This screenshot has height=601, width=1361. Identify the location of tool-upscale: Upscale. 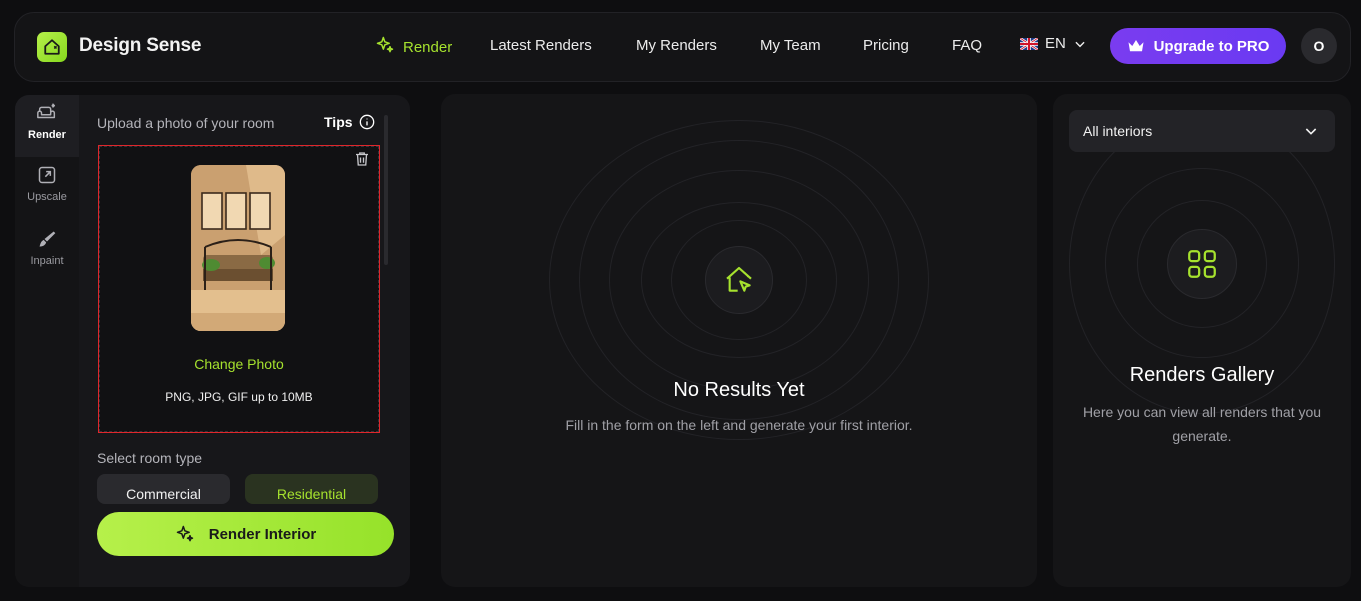
(47, 184).